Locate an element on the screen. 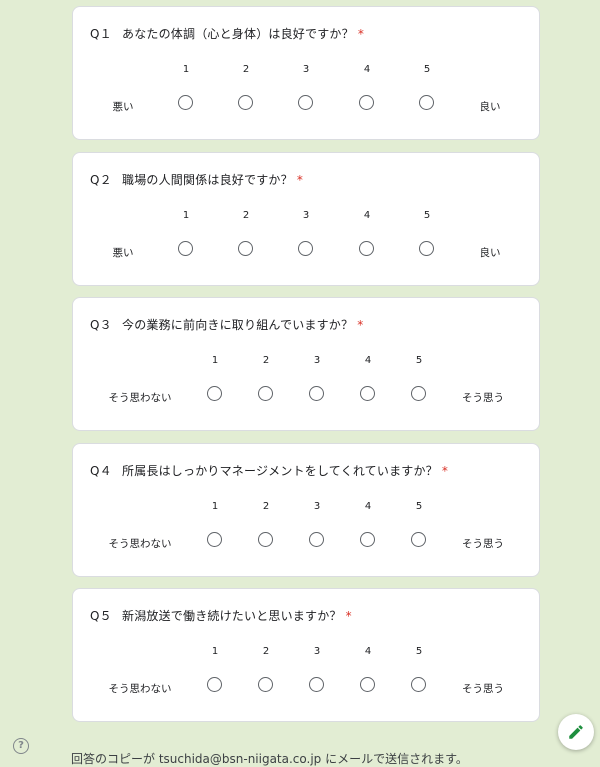  pencil-icon is located at coordinates (576, 732).